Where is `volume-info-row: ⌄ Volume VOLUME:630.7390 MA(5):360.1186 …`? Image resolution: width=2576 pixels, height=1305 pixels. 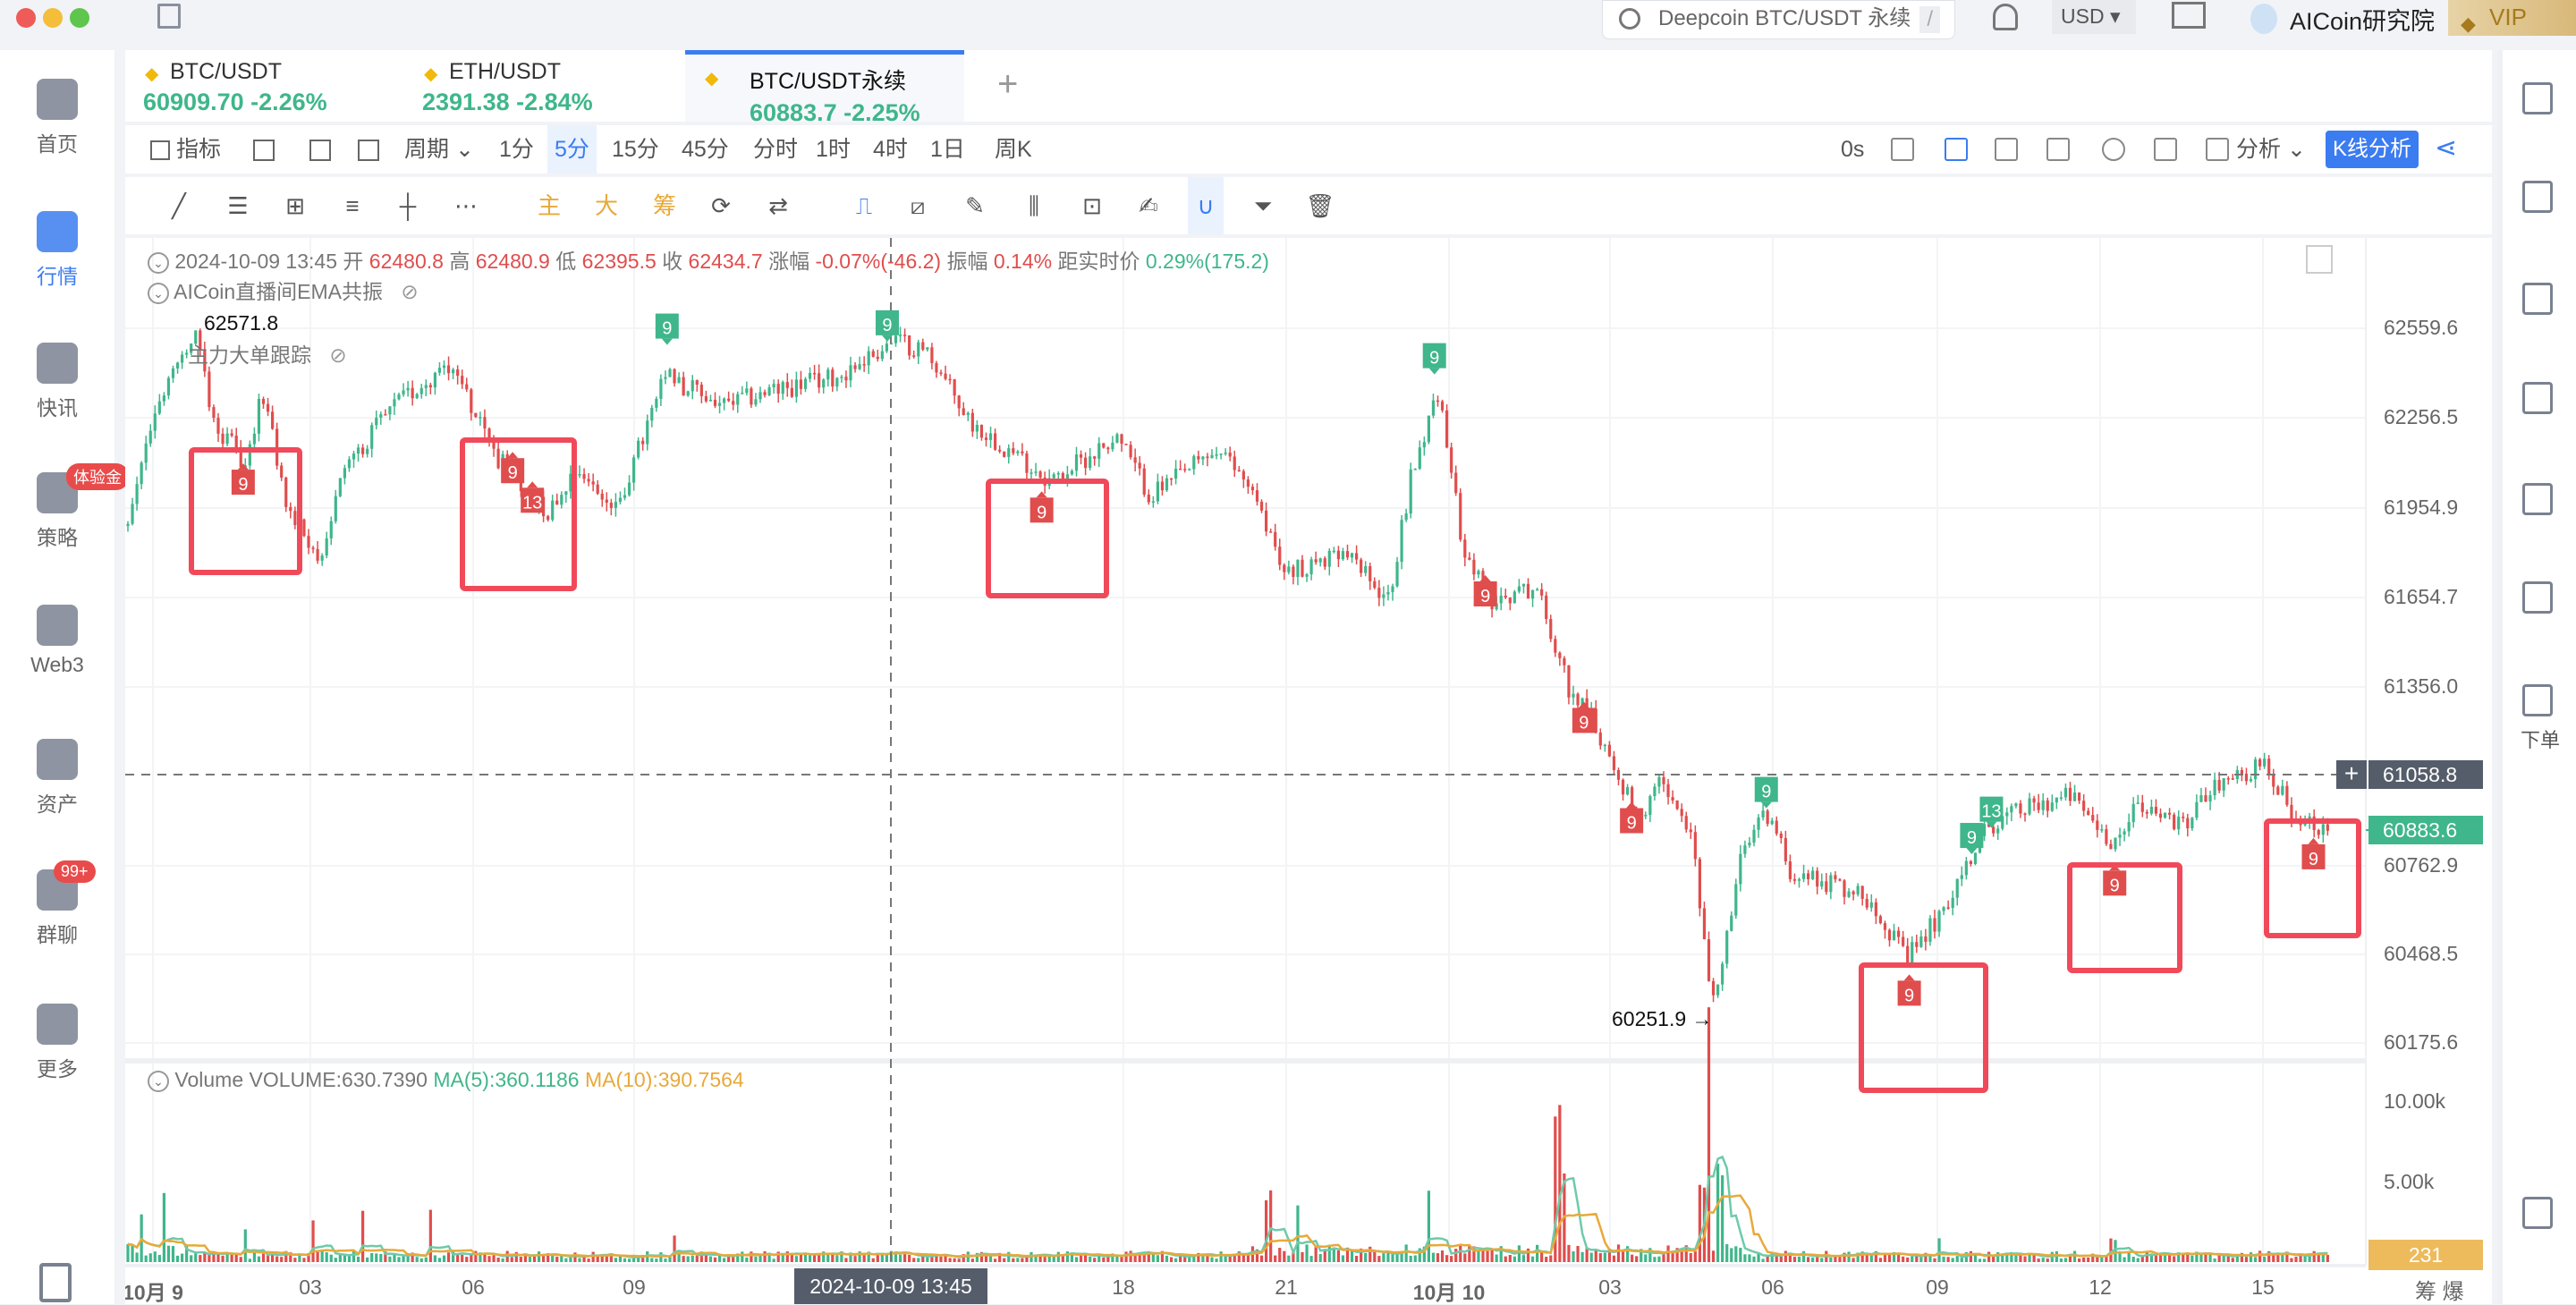
volume-info-row: ⌄ Volume VOLUME:630.7390 MA(5):360.1186 … is located at coordinates (446, 1080).